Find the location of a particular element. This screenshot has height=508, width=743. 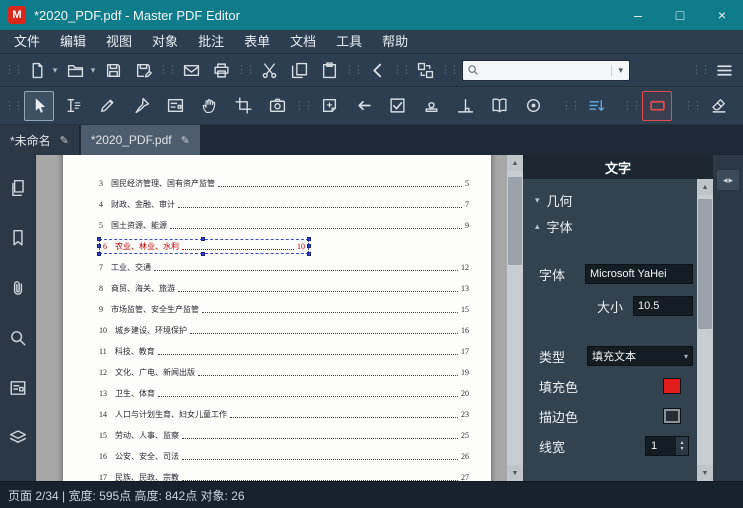

document-scrollbar: ▲ ▼ is located at coordinates (515, 318).